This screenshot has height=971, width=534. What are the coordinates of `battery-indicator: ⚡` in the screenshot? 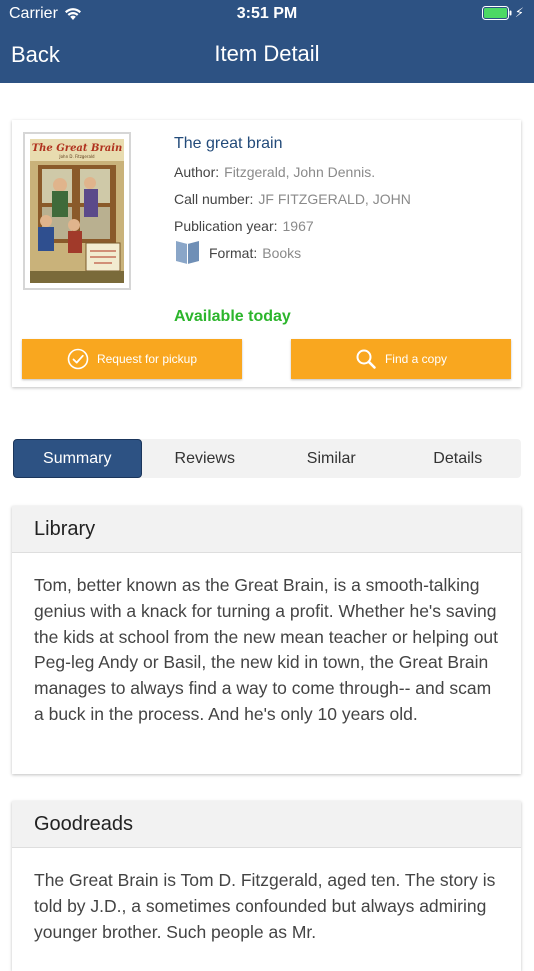 It's located at (502, 12).